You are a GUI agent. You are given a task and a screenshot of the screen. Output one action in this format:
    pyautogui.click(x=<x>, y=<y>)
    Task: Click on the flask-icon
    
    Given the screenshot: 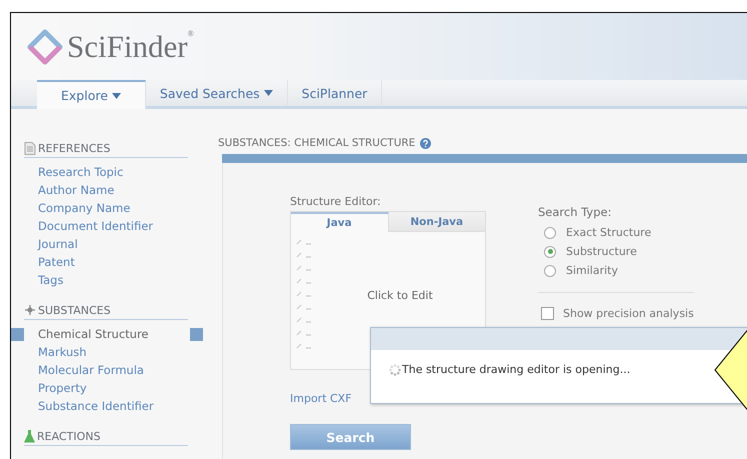 What is the action you would take?
    pyautogui.click(x=29, y=436)
    